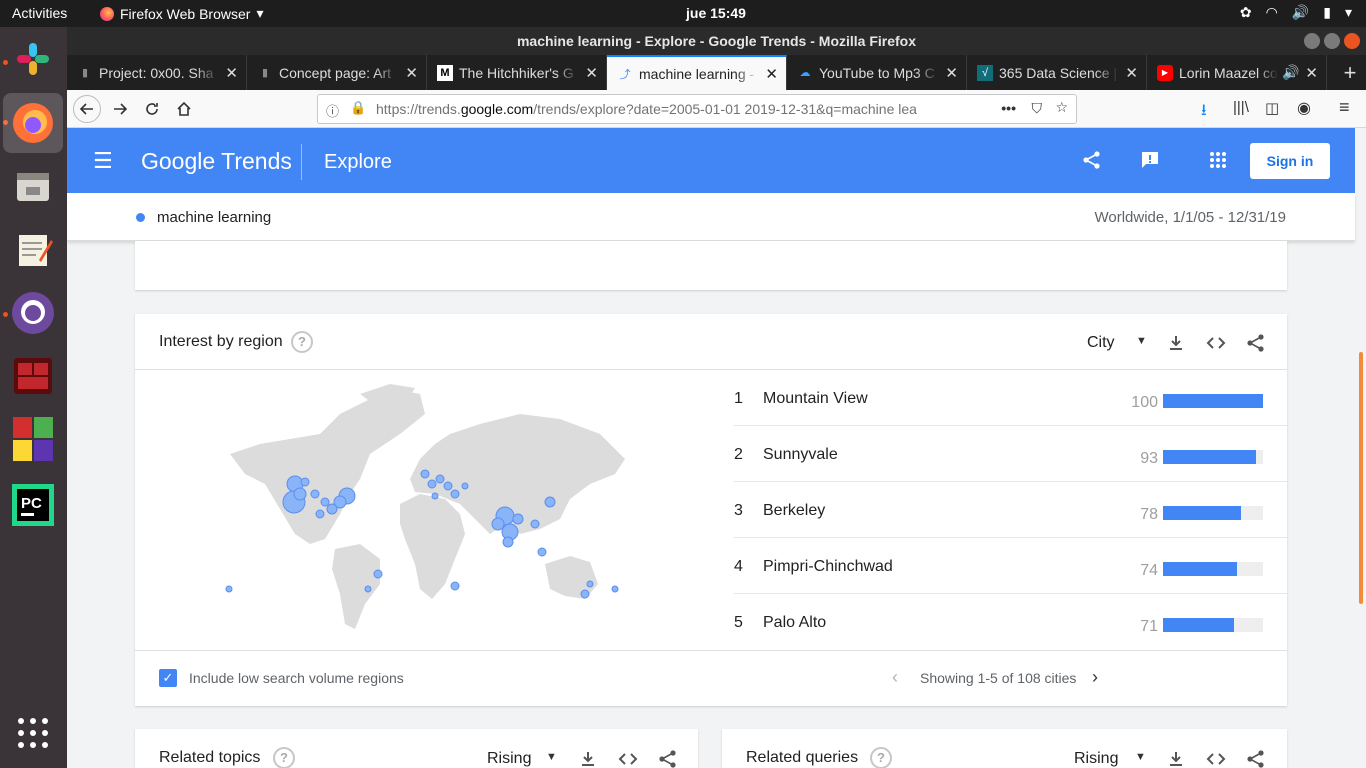 This screenshot has height=768, width=1366. Describe the element at coordinates (216, 161) in the screenshot. I see `google-trends-logo: Google Trends` at that location.